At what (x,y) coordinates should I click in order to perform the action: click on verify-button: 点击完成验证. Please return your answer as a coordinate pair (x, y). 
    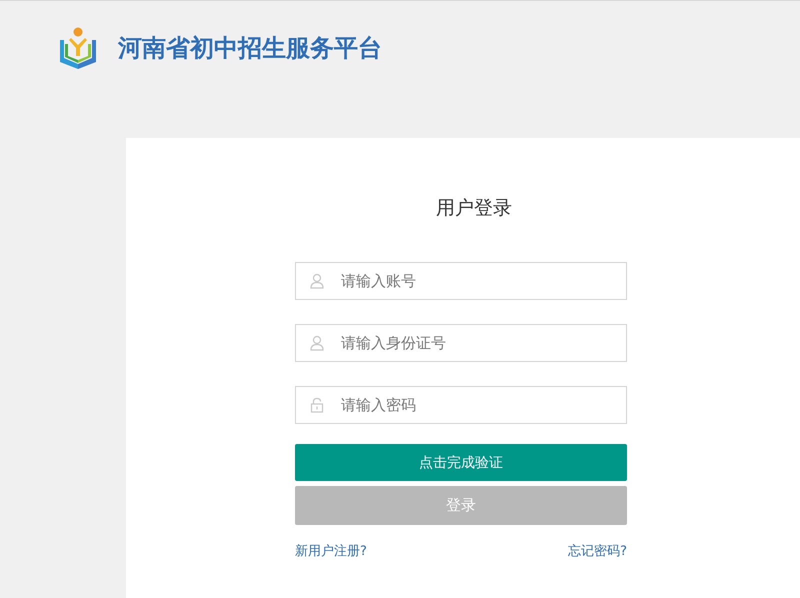
    Looking at the image, I should click on (461, 462).